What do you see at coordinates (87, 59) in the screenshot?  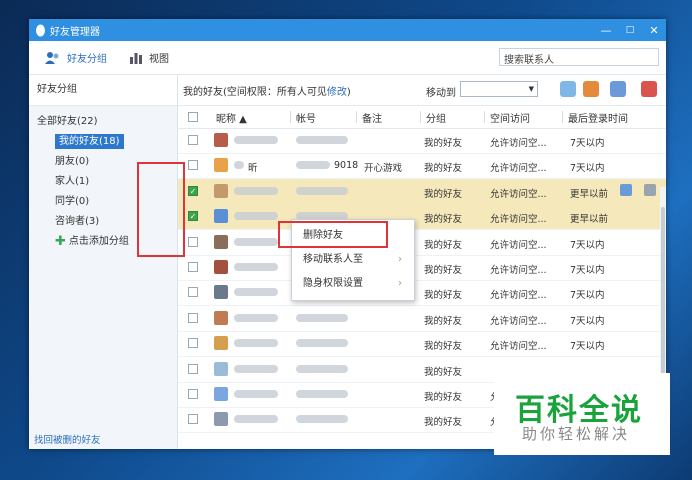 I see `friend-groups-label: 好友分组` at bounding box center [87, 59].